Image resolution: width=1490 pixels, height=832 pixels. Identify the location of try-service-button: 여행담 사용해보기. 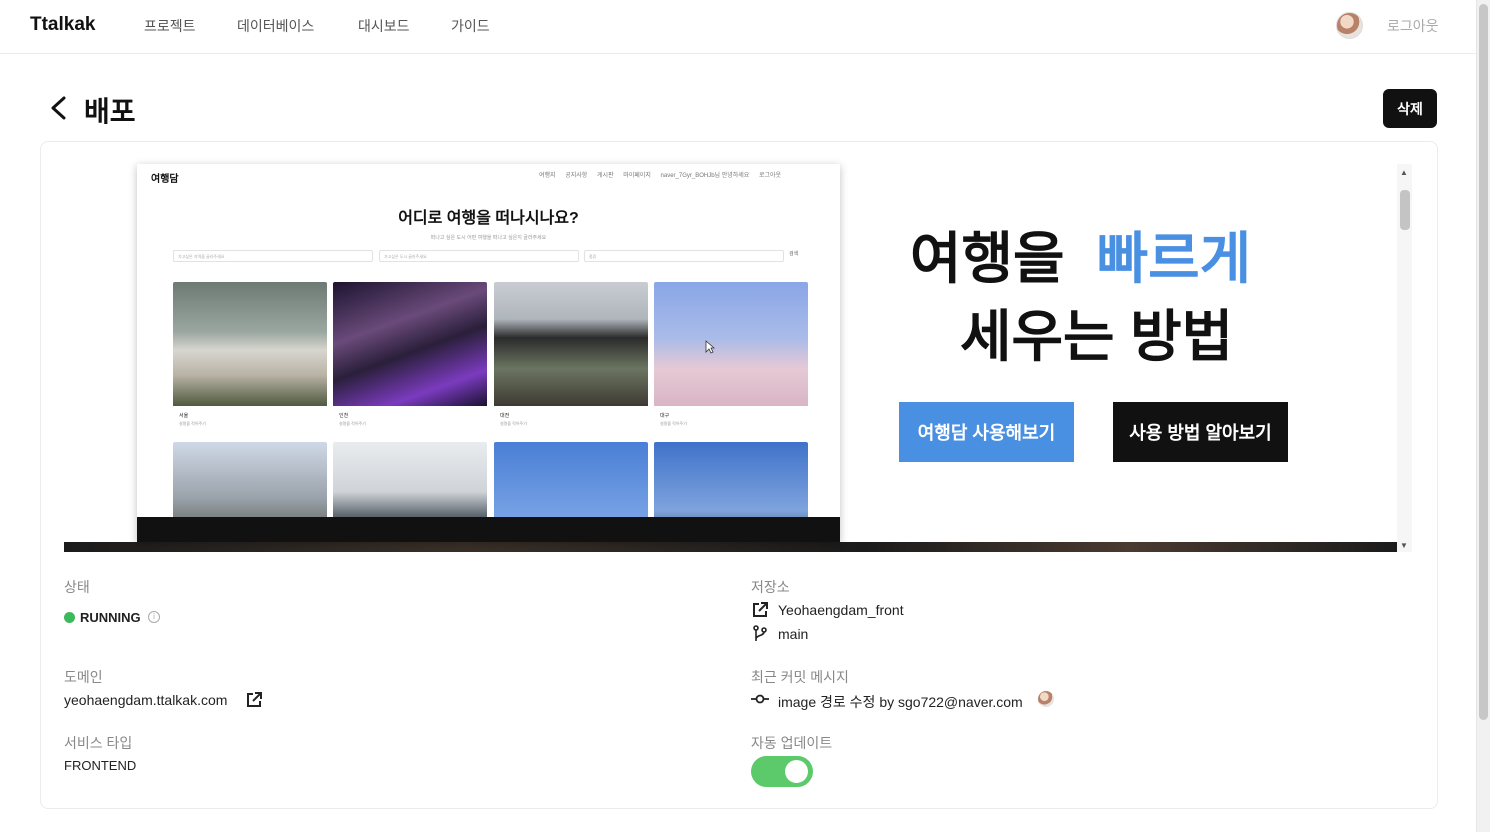
(986, 432).